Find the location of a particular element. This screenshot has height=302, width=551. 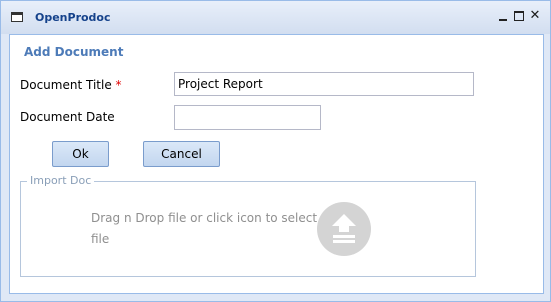

window-app-icon is located at coordinates (17, 17).